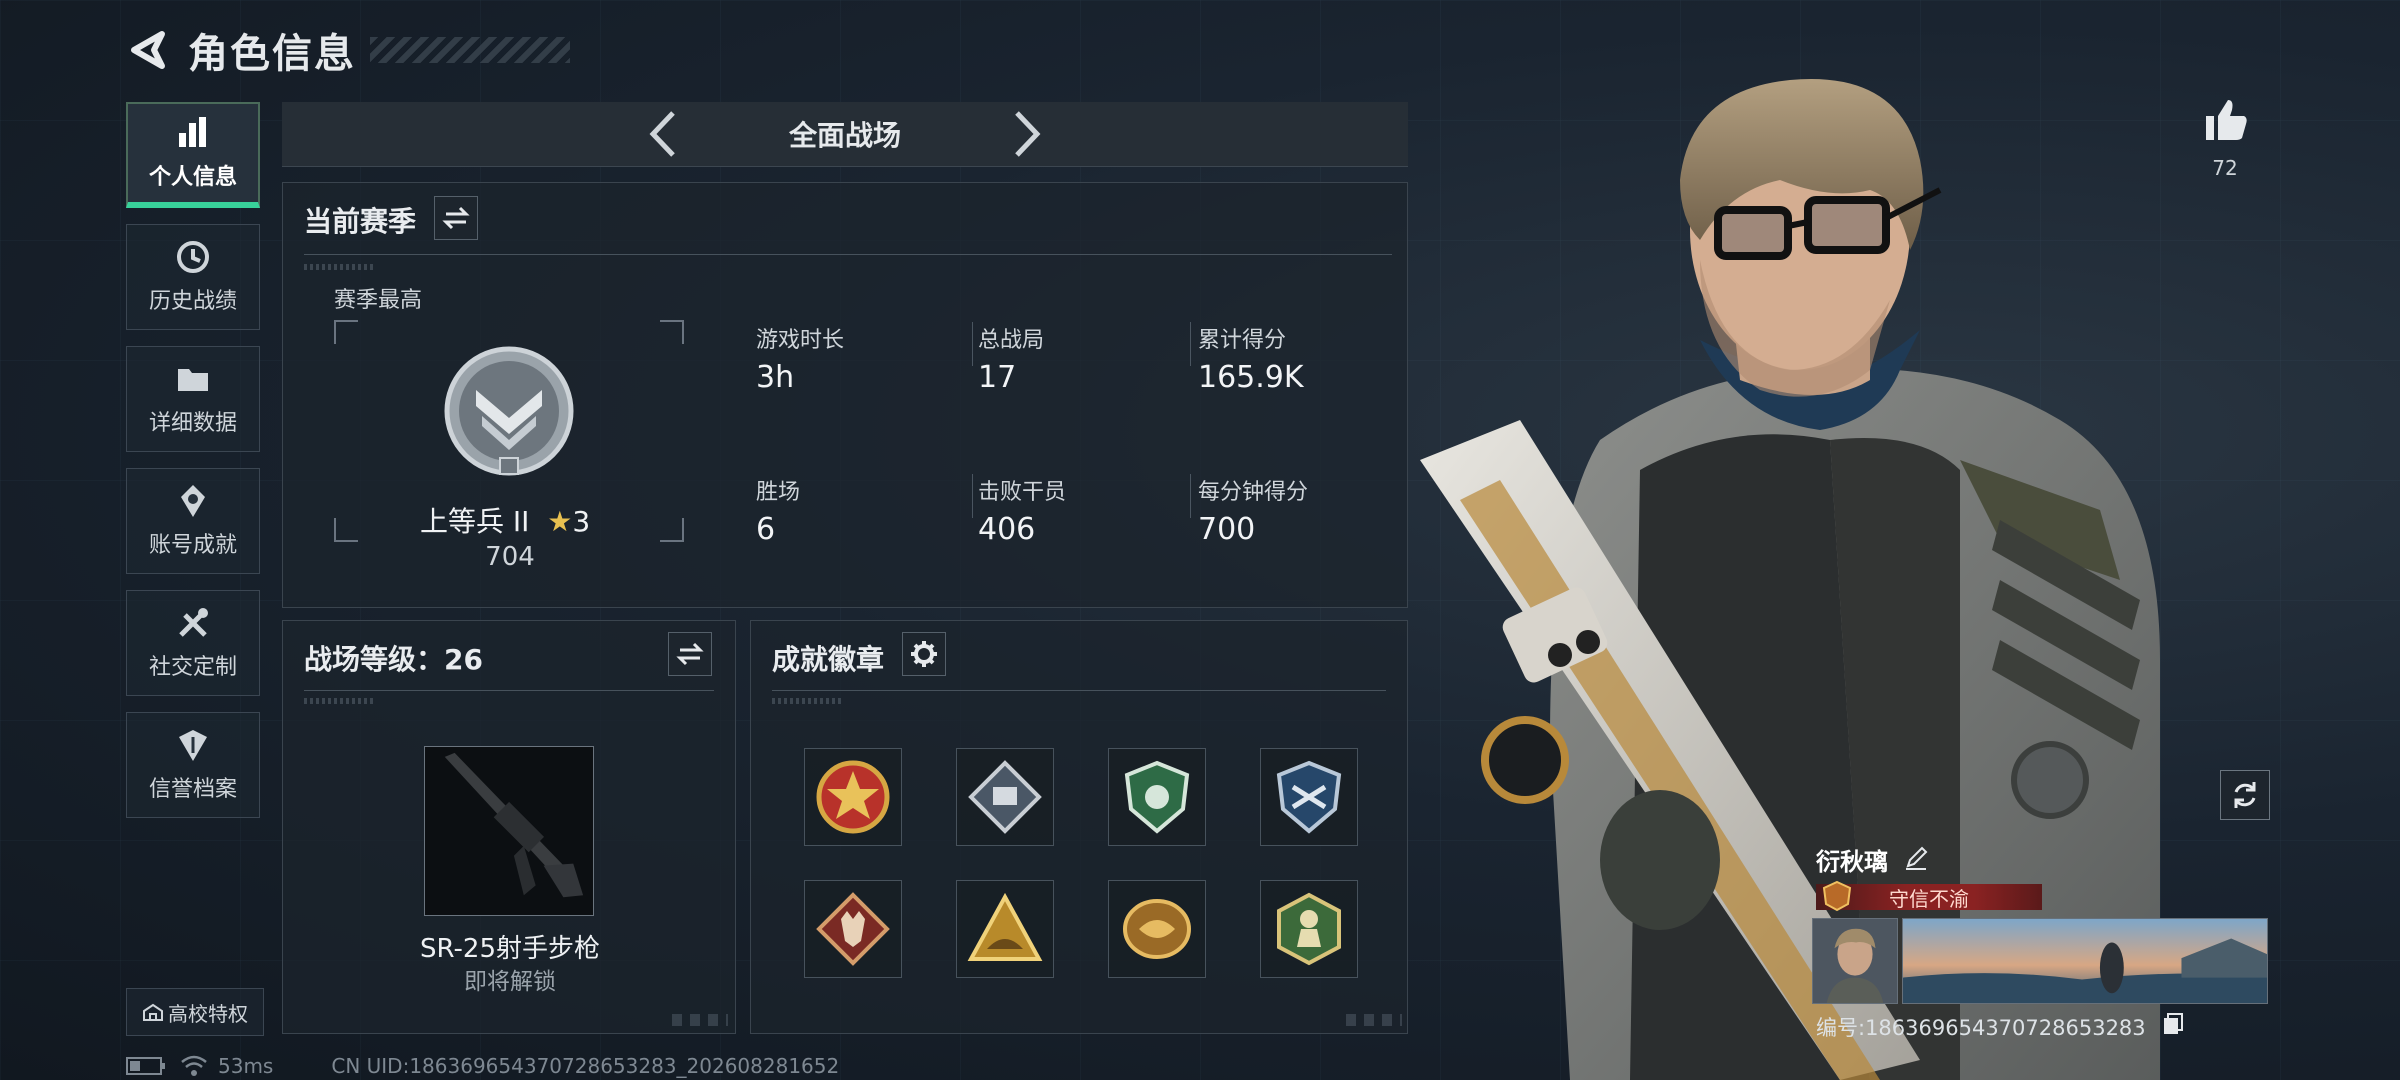 This screenshot has width=2400, height=1080. What do you see at coordinates (1929, 898) in the screenshot?
I see `player-title-text: 守信不渝` at bounding box center [1929, 898].